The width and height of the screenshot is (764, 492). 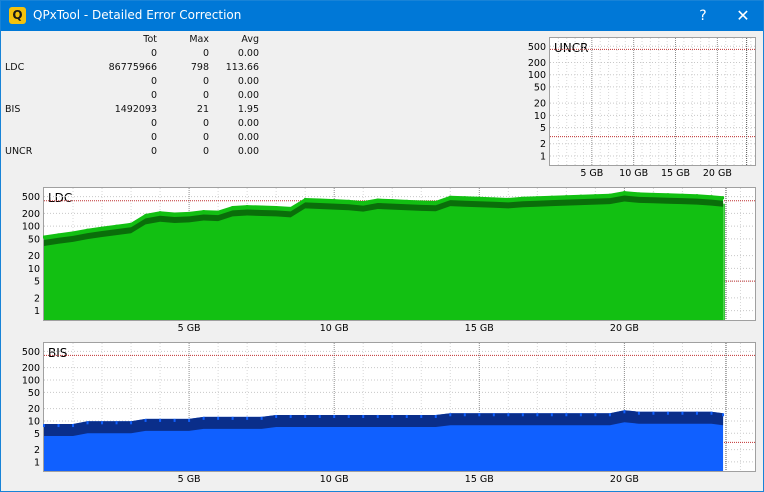 I want to click on help-button: ?, so click(x=703, y=16).